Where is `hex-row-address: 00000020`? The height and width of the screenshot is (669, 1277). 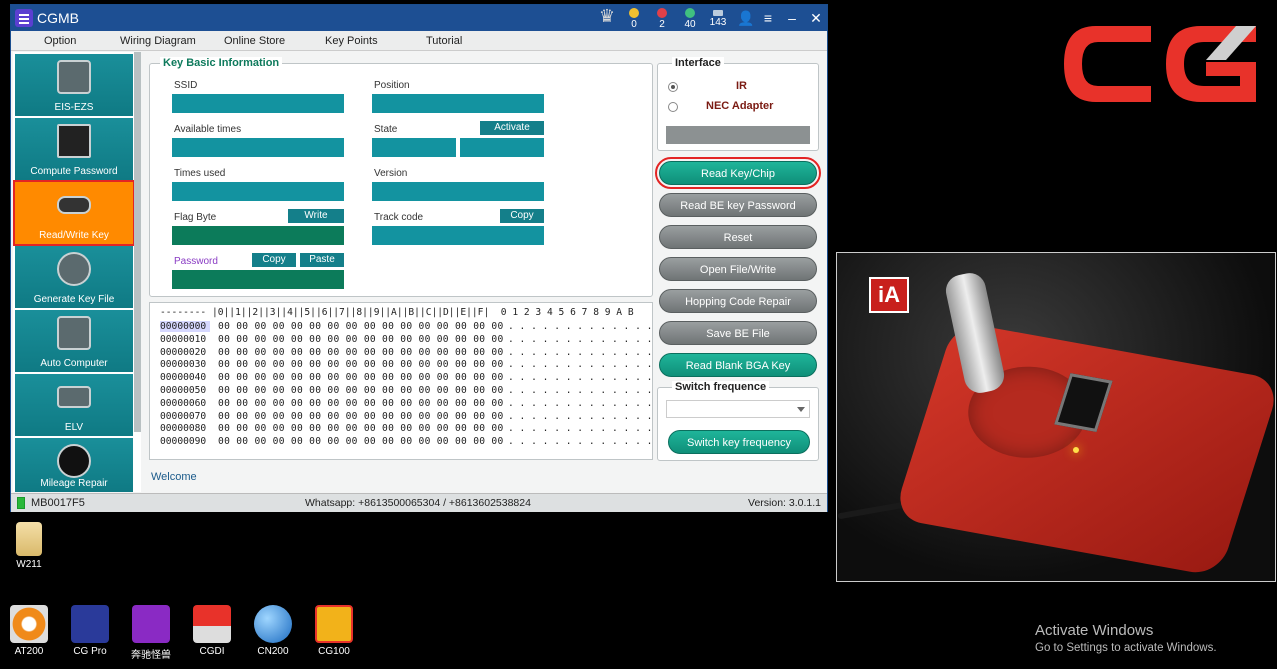
hex-row-address: 00000020 is located at coordinates (185, 352).